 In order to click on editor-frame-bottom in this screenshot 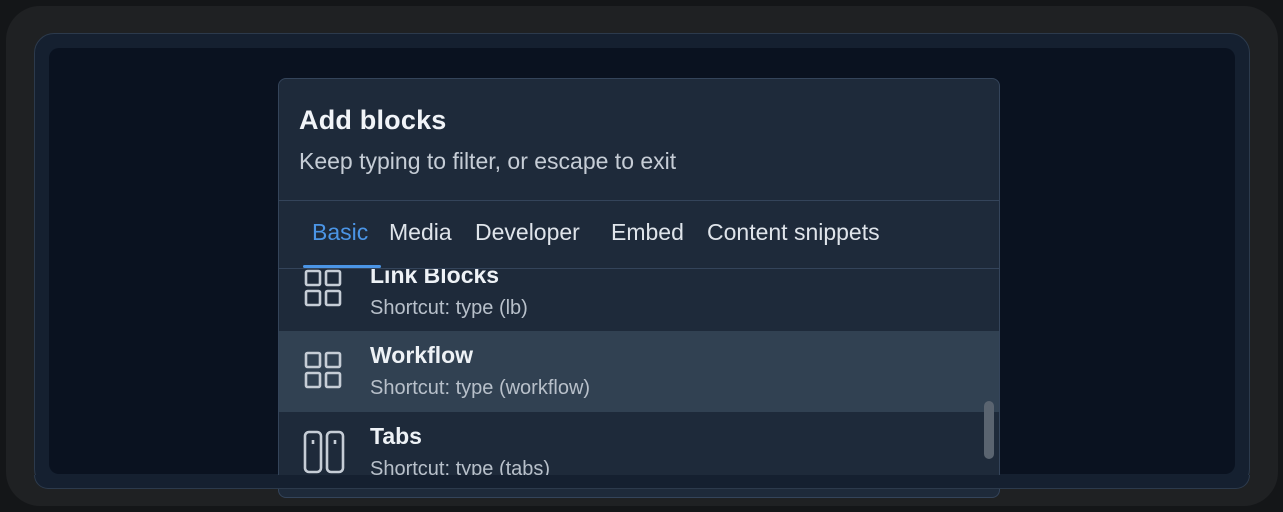, I will do `click(642, 482)`.